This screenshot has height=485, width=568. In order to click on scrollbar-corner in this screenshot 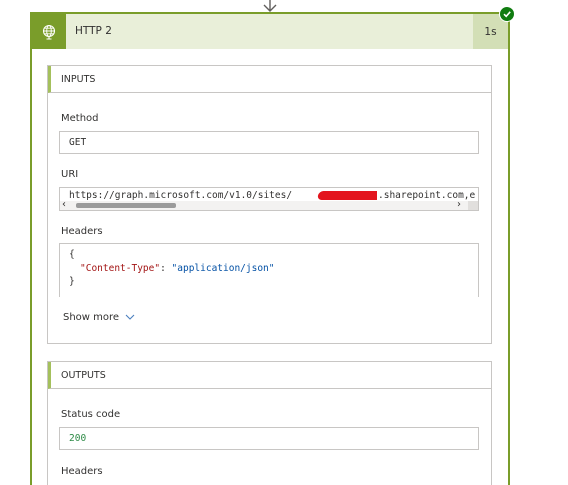, I will do `click(473, 205)`.